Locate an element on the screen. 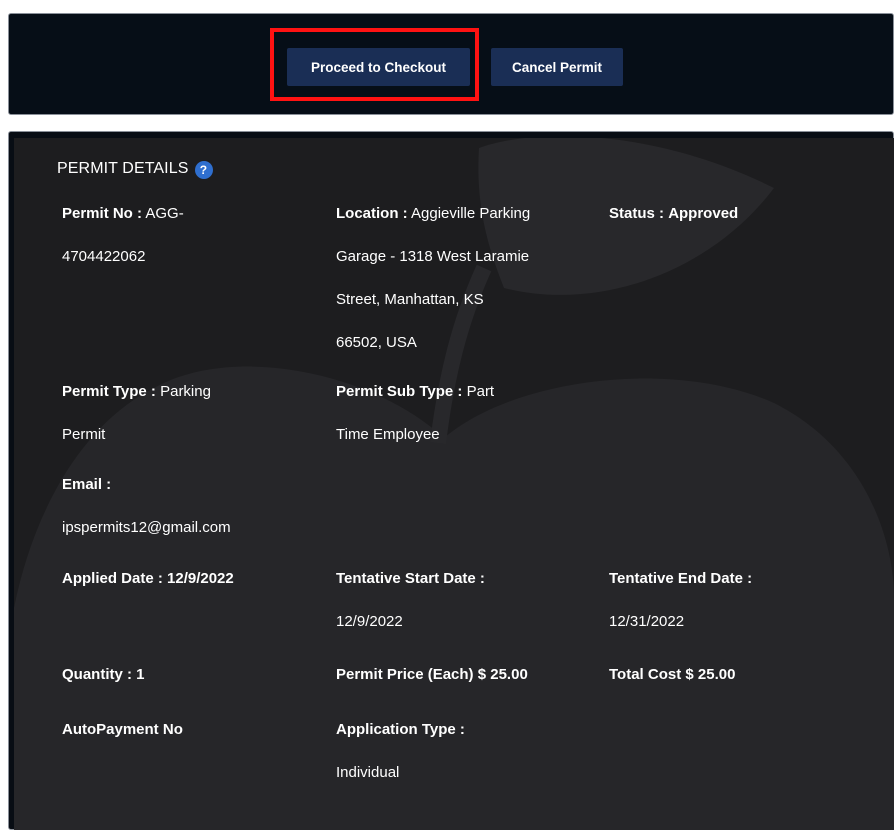 The width and height of the screenshot is (895, 832). quantity-value: 1 is located at coordinates (140, 674).